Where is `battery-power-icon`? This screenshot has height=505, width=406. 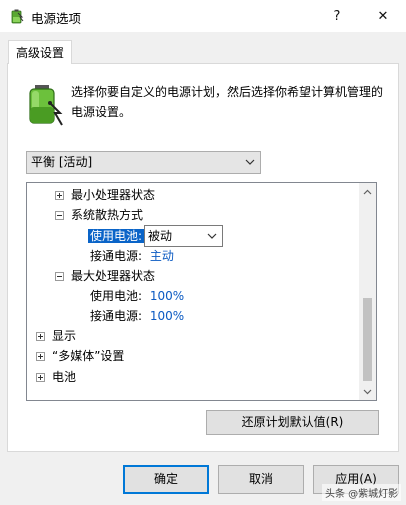 battery-power-icon is located at coordinates (46, 105).